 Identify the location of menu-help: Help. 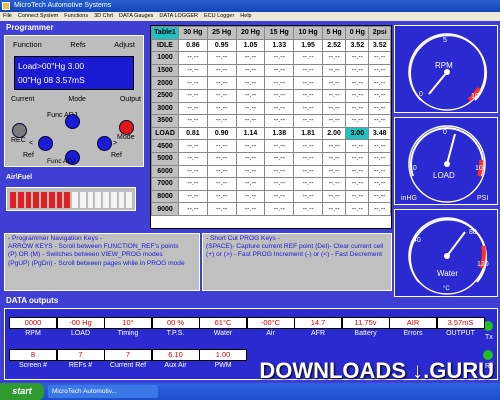
(245, 16).